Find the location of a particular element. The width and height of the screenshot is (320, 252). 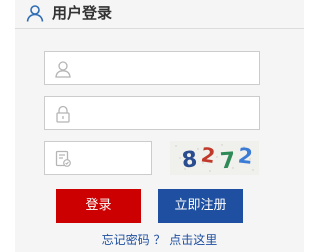

captcha-char: 8 is located at coordinates (190, 160).